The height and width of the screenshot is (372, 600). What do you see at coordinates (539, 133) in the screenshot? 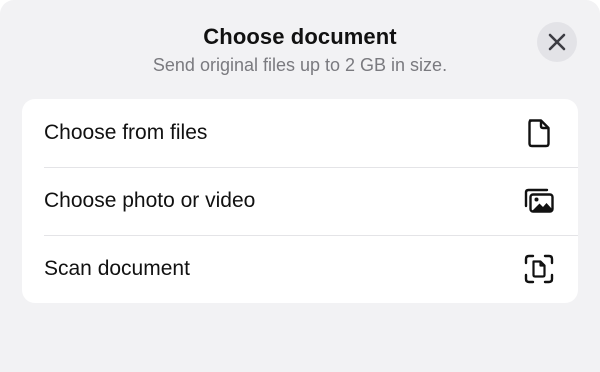
I see `document-icon` at bounding box center [539, 133].